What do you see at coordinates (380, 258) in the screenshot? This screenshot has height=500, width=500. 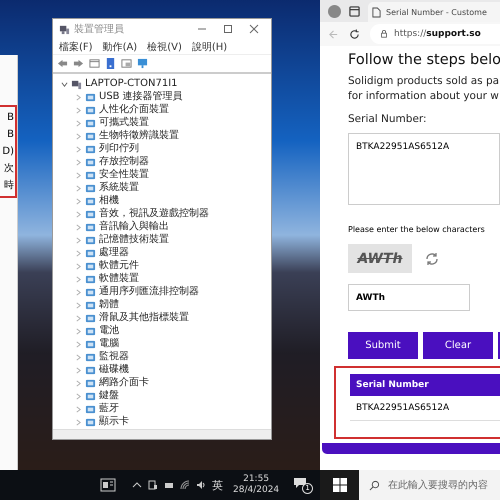 I see `captcha-image: AWTh` at bounding box center [380, 258].